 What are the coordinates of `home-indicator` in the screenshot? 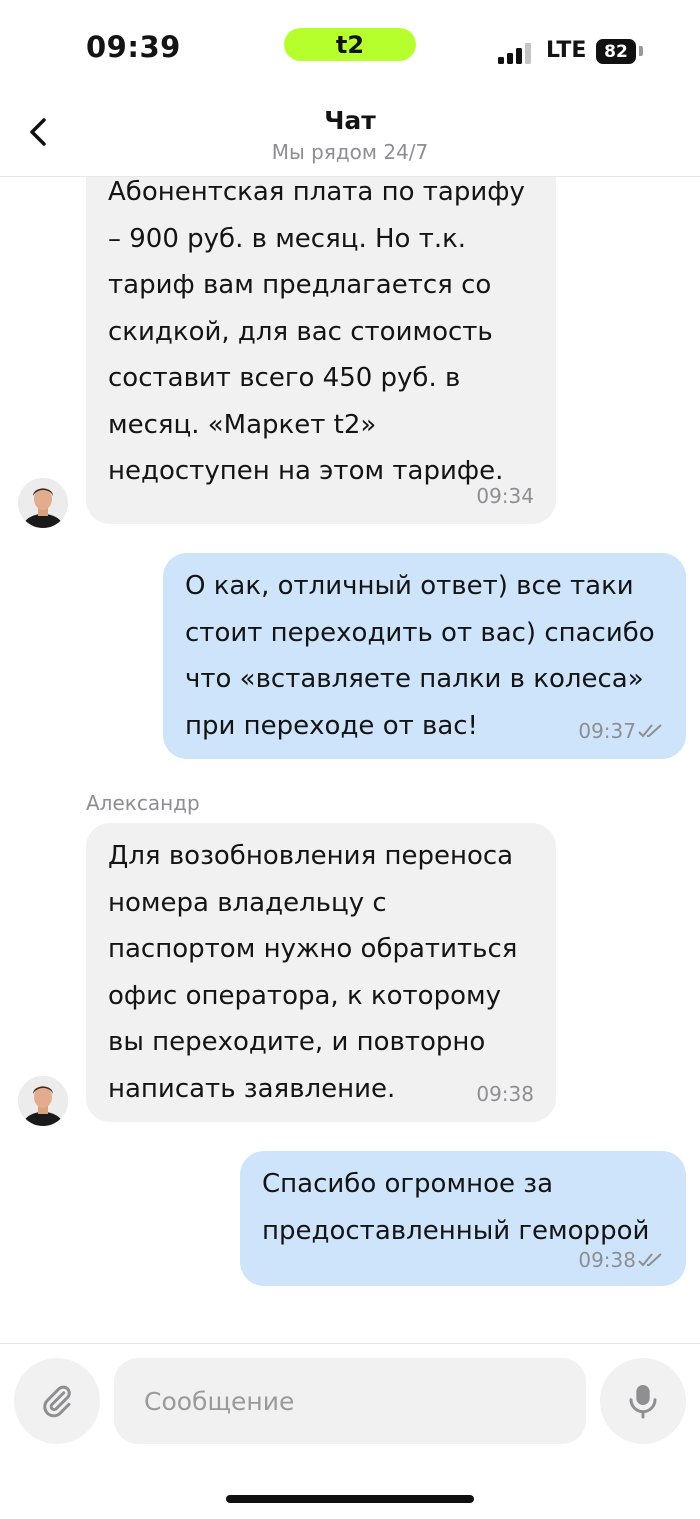 It's located at (350, 1499).